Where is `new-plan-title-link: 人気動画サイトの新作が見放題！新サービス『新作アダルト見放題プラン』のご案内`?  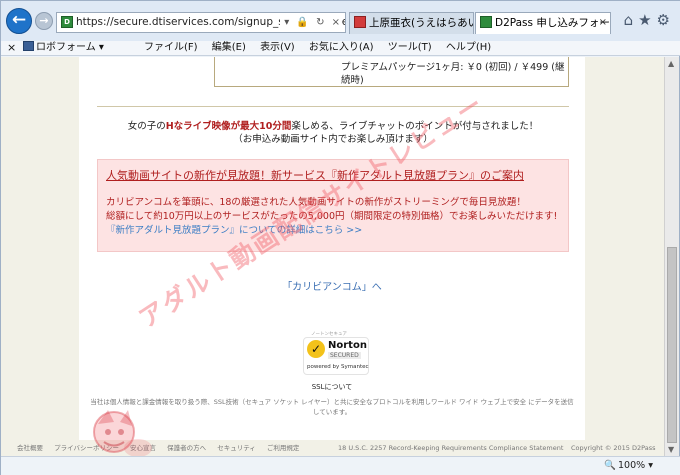 new-plan-title-link: 人気動画サイトの新作が見放題！新サービス『新作アダルト見放題プラン』のご案内 is located at coordinates (315, 176).